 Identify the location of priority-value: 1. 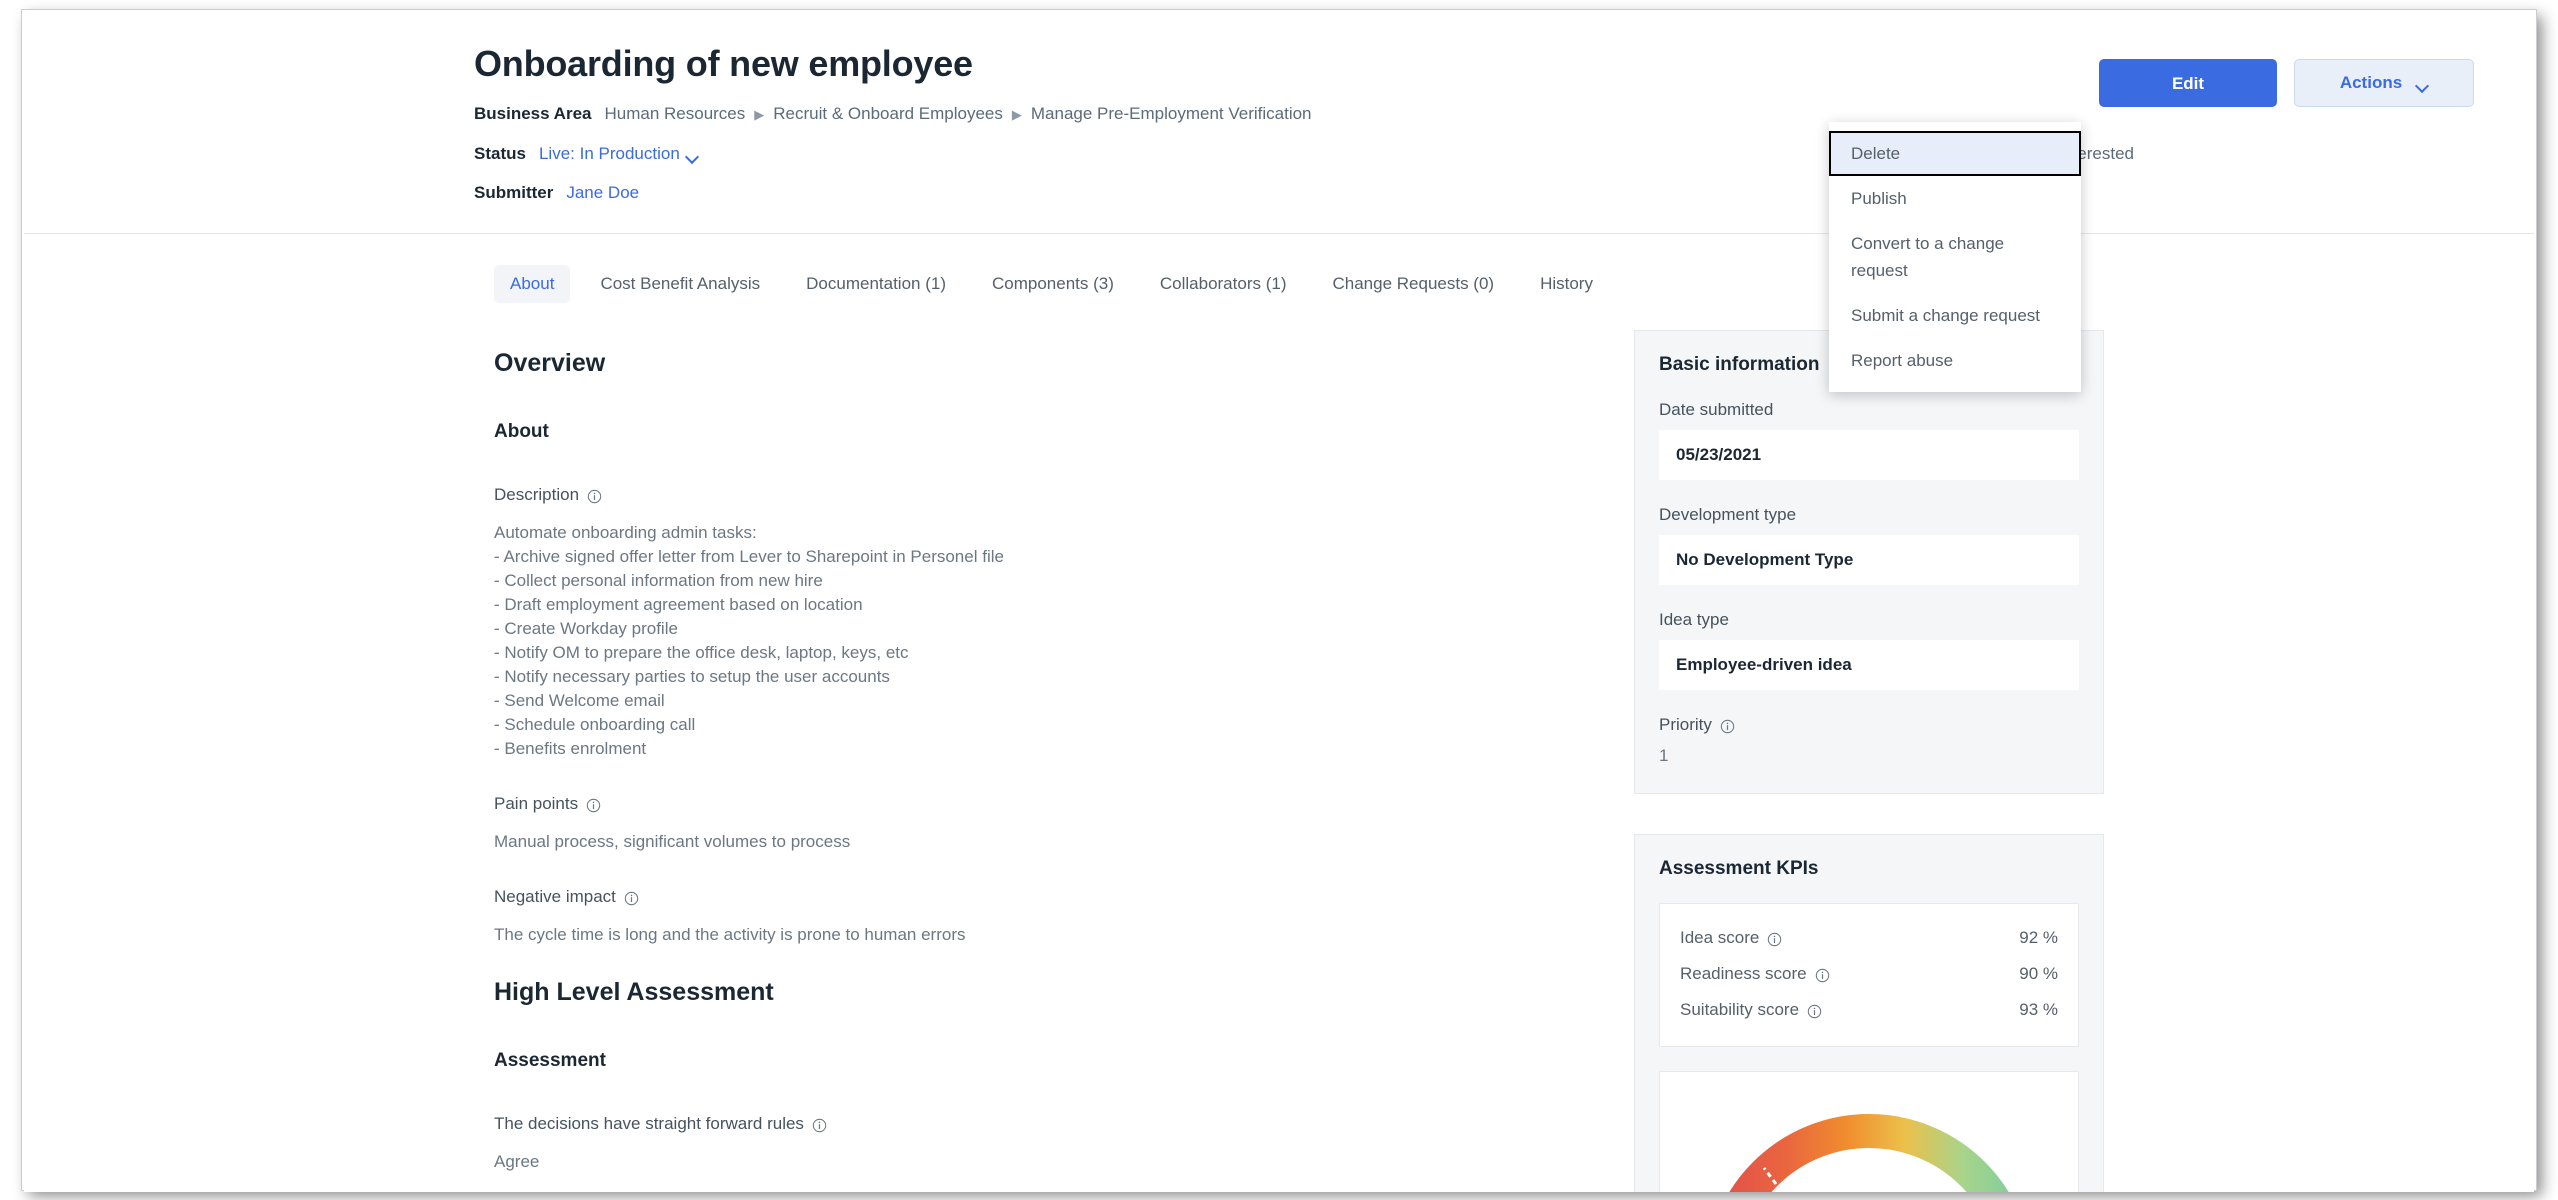
(1664, 755).